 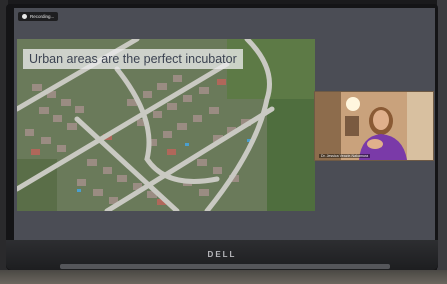 What do you see at coordinates (133, 59) in the screenshot?
I see `slide-title: Urban areas are the perfect incubator` at bounding box center [133, 59].